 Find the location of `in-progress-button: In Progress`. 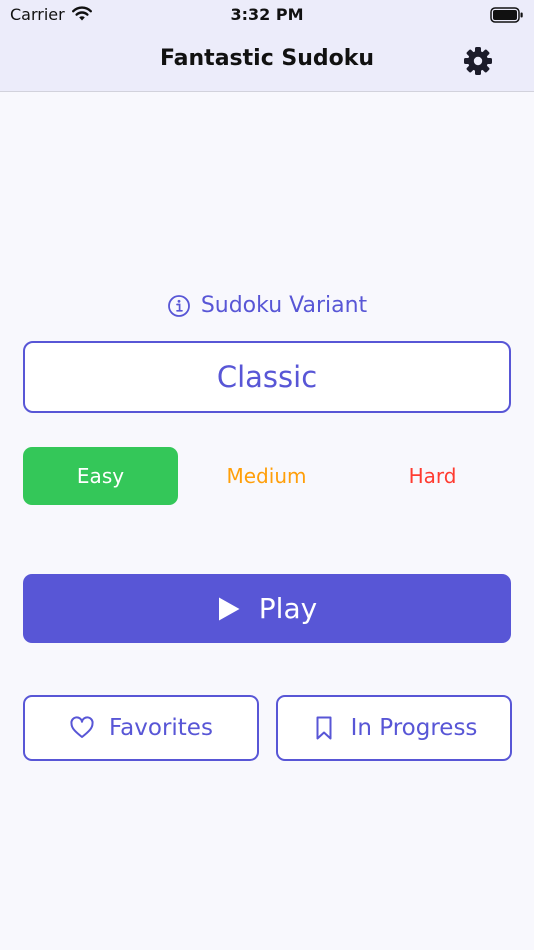

in-progress-button: In Progress is located at coordinates (394, 728).